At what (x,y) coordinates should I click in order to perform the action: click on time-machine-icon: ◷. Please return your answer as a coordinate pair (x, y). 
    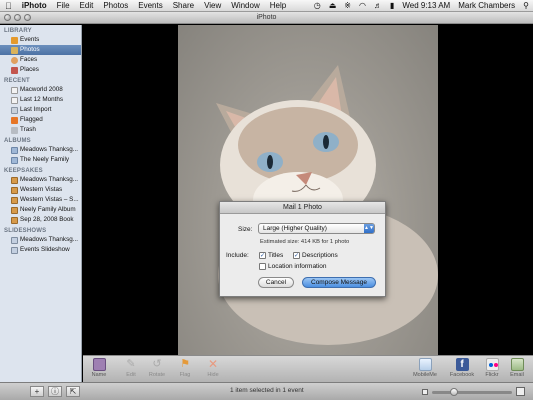
    Looking at the image, I should click on (317, 6).